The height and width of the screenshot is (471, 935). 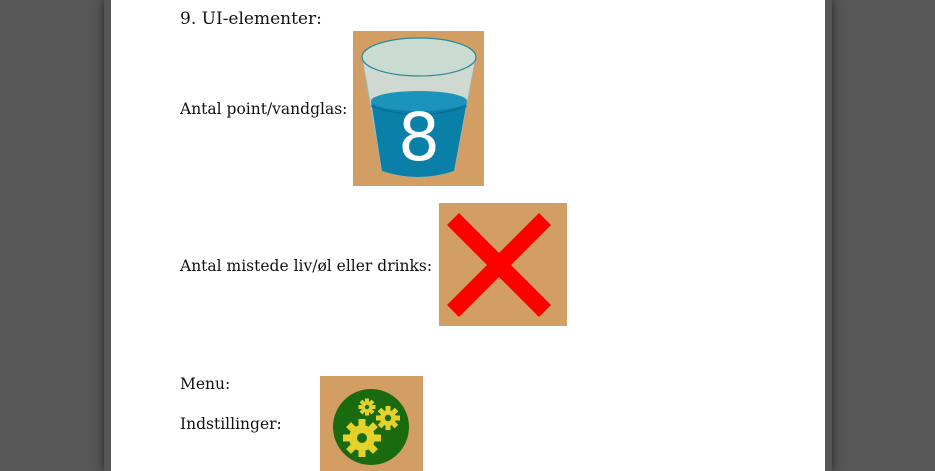 What do you see at coordinates (264, 109) in the screenshot?
I see `points-label: Antal point/vandglas:` at bounding box center [264, 109].